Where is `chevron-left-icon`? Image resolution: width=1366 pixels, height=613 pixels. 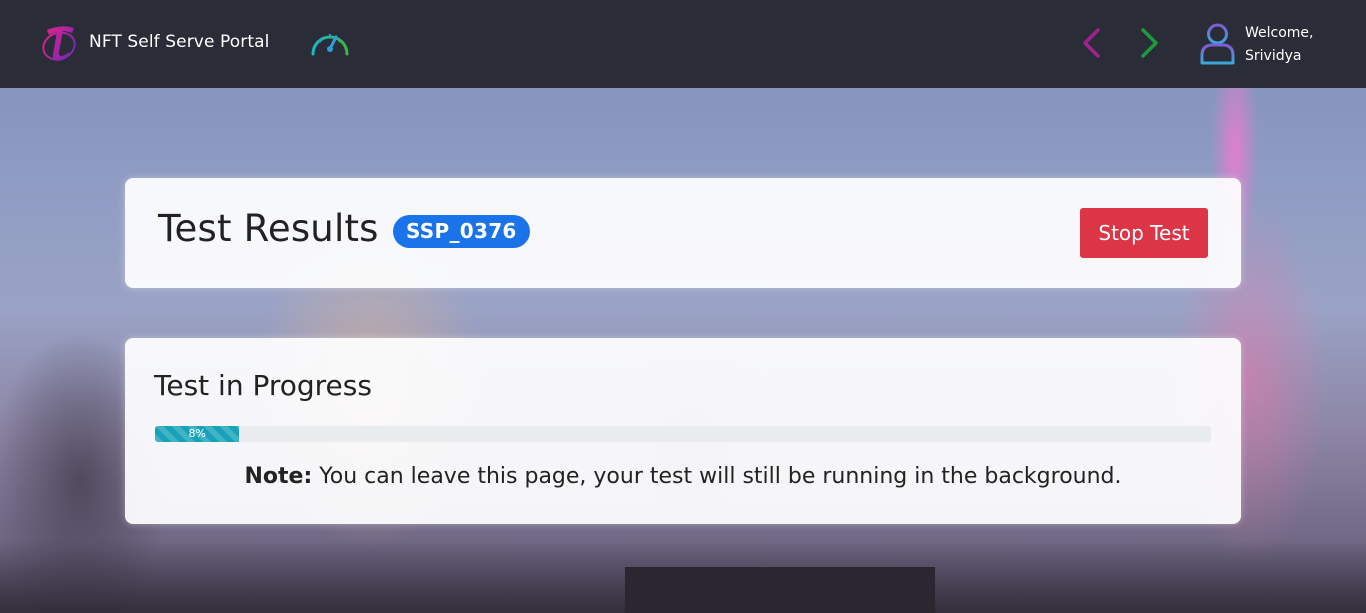 chevron-left-icon is located at coordinates (1092, 43).